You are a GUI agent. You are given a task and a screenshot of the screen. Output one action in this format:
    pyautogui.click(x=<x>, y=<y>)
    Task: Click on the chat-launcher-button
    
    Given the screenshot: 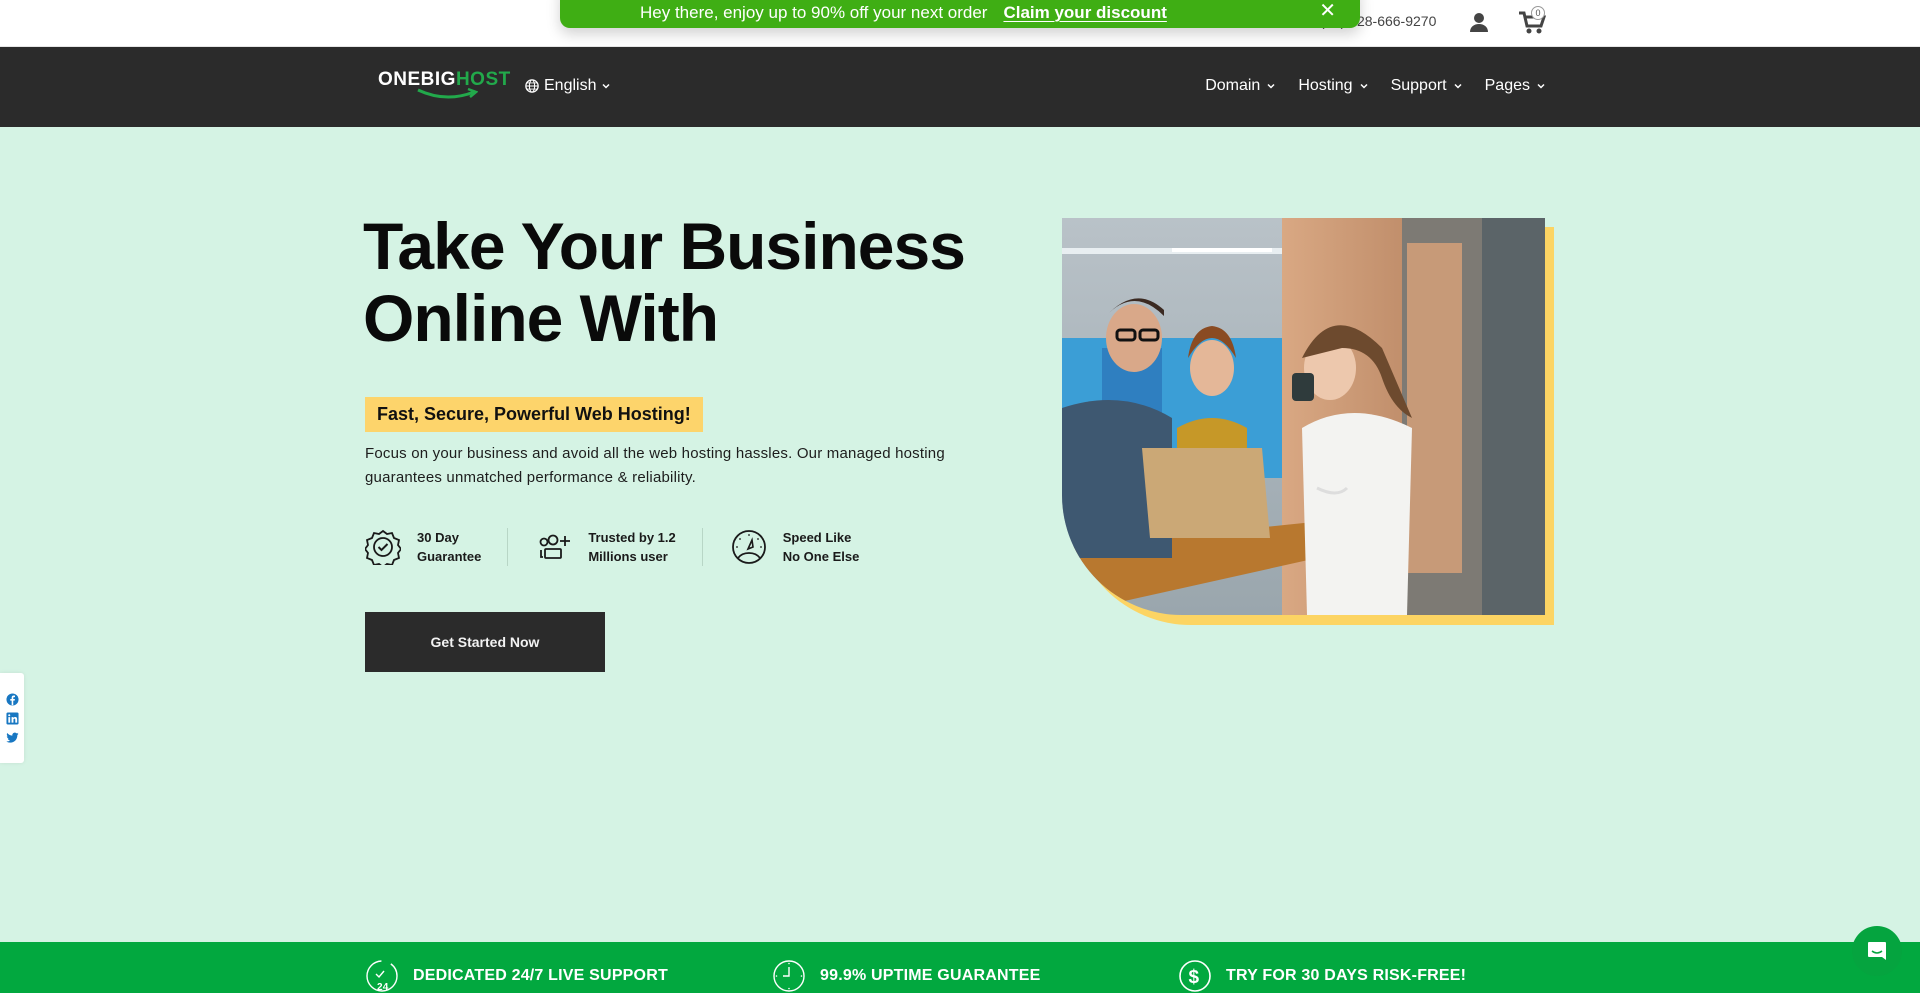 What is the action you would take?
    pyautogui.click(x=1877, y=951)
    